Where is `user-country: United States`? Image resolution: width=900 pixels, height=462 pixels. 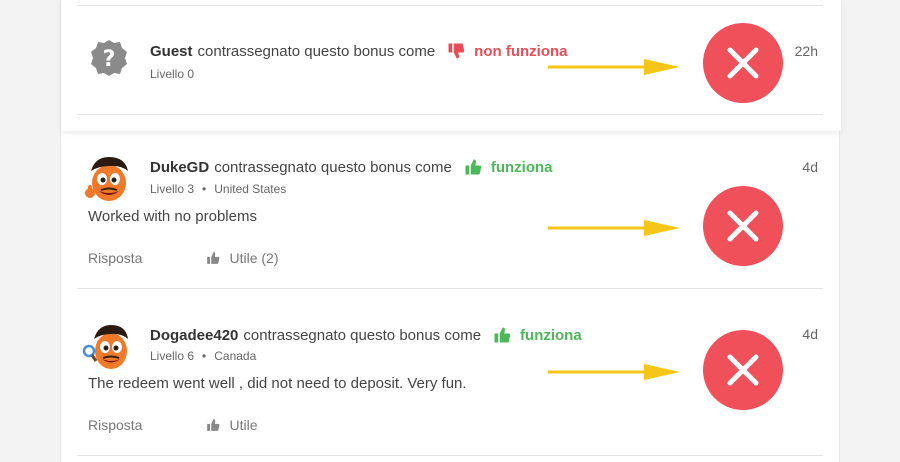 user-country: United States is located at coordinates (250, 189).